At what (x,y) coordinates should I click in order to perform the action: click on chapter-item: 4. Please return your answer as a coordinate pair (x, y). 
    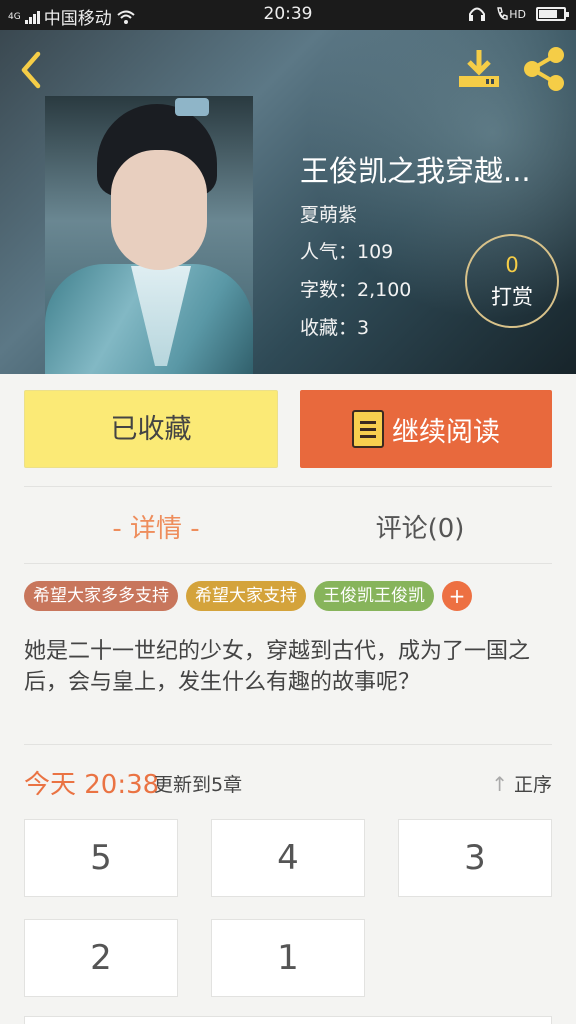
    Looking at the image, I should click on (288, 858).